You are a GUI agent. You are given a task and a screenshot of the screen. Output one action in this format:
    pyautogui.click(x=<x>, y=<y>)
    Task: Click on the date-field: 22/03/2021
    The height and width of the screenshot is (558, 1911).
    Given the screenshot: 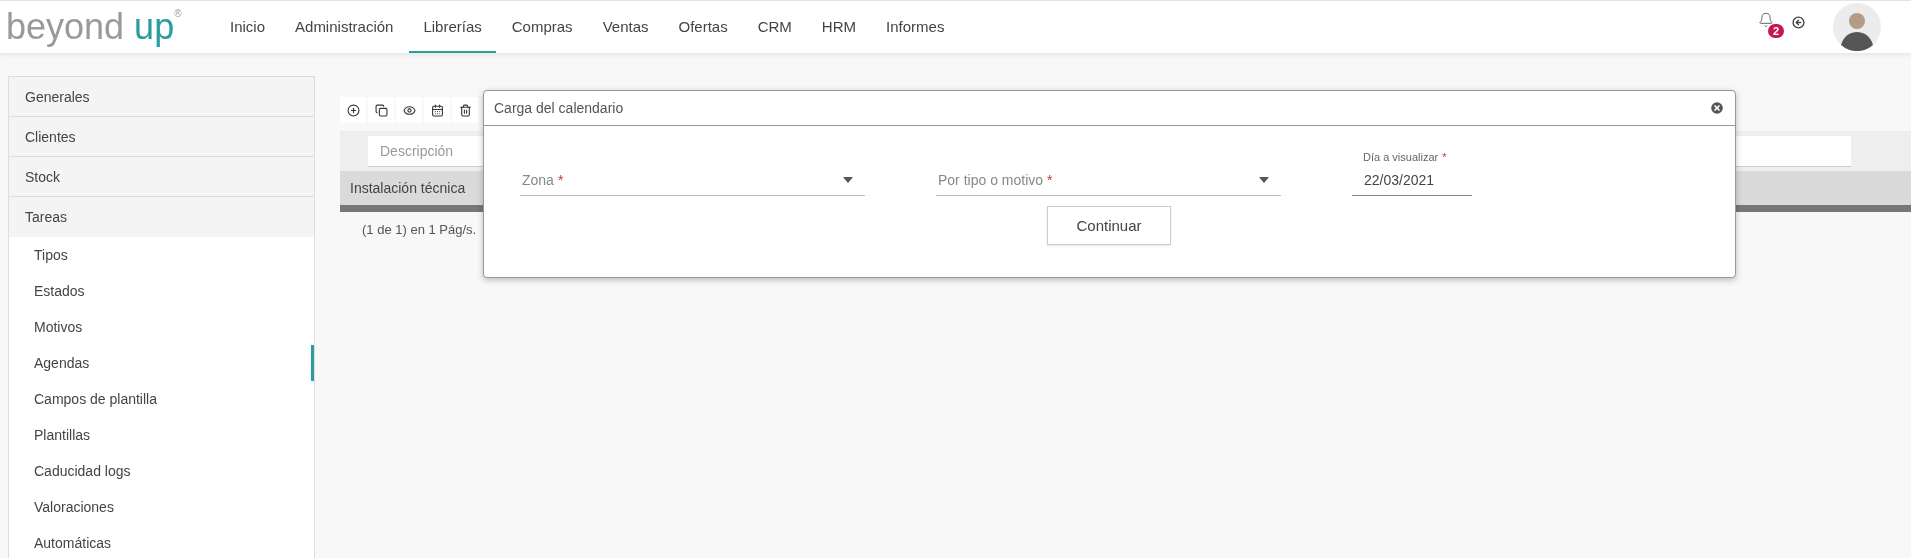 What is the action you would take?
    pyautogui.click(x=1412, y=184)
    